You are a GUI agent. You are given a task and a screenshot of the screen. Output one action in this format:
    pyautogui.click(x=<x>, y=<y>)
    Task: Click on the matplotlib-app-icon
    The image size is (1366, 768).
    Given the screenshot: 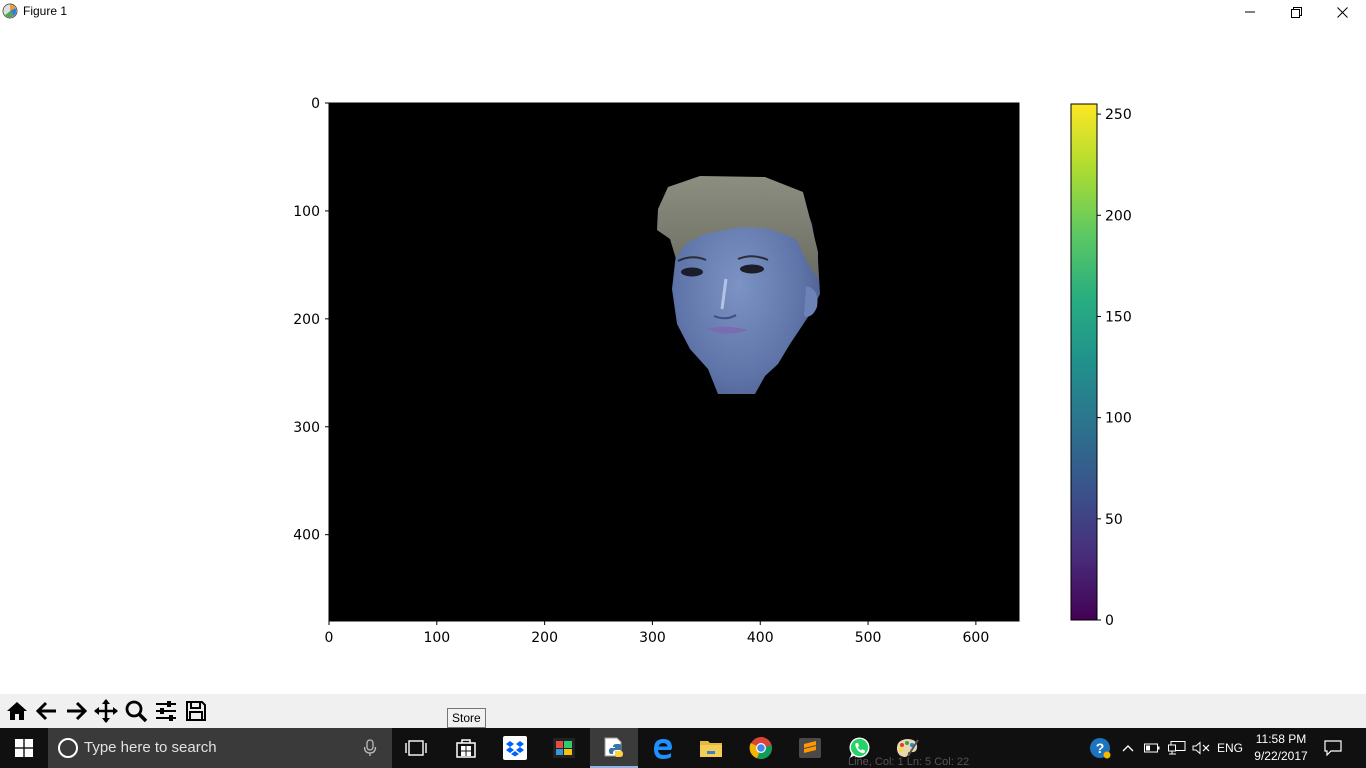 What is the action you would take?
    pyautogui.click(x=10, y=11)
    